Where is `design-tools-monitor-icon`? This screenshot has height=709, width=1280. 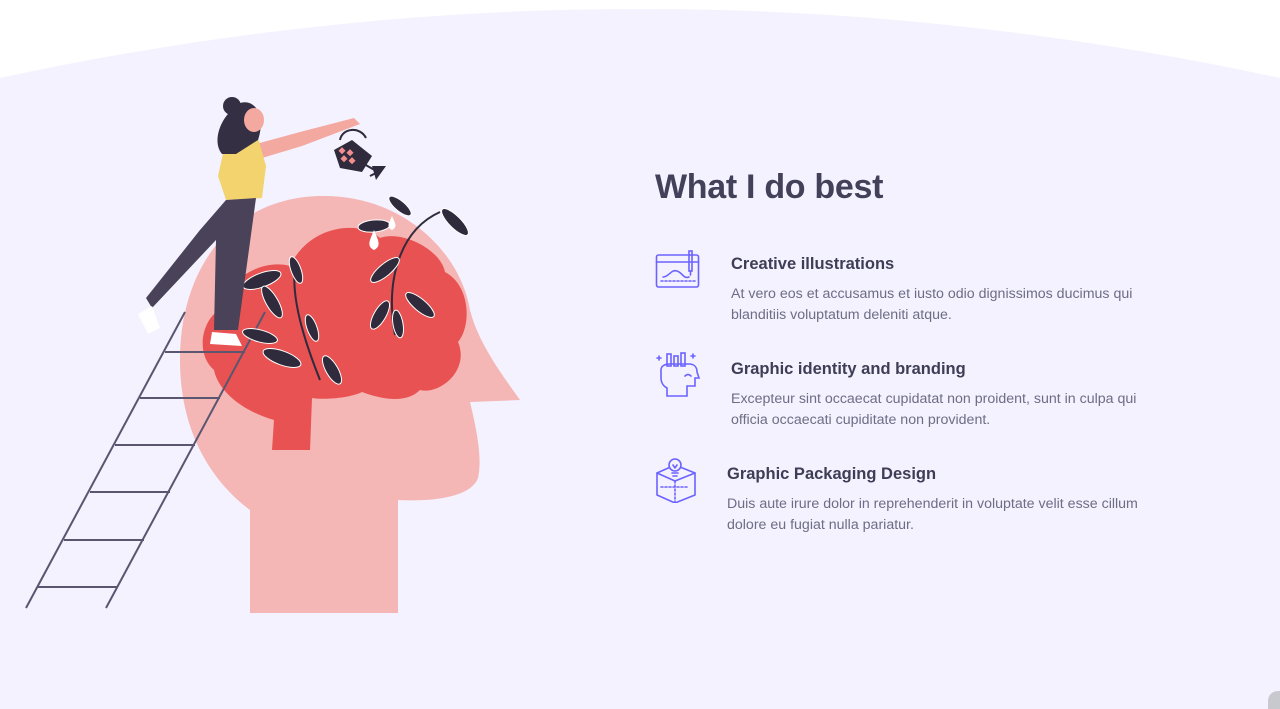
design-tools-monitor-icon is located at coordinates (677, 269).